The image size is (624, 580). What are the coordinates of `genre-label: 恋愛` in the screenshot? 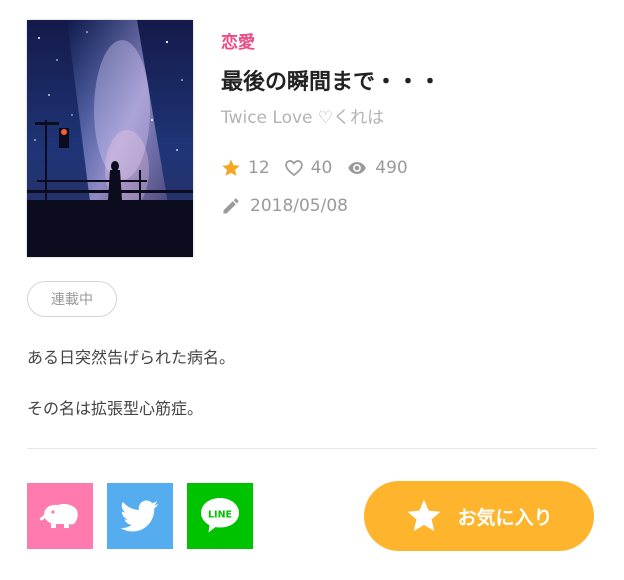 It's located at (238, 40).